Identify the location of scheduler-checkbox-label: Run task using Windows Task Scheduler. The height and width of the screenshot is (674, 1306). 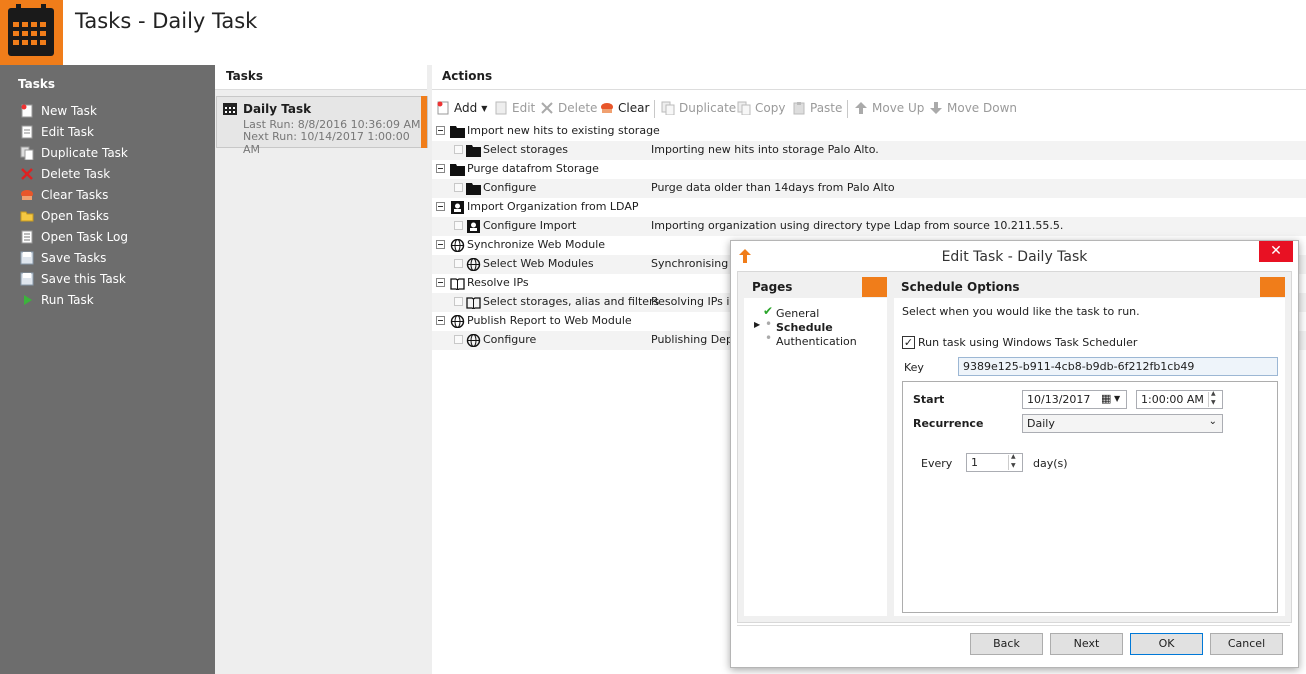
(1028, 342).